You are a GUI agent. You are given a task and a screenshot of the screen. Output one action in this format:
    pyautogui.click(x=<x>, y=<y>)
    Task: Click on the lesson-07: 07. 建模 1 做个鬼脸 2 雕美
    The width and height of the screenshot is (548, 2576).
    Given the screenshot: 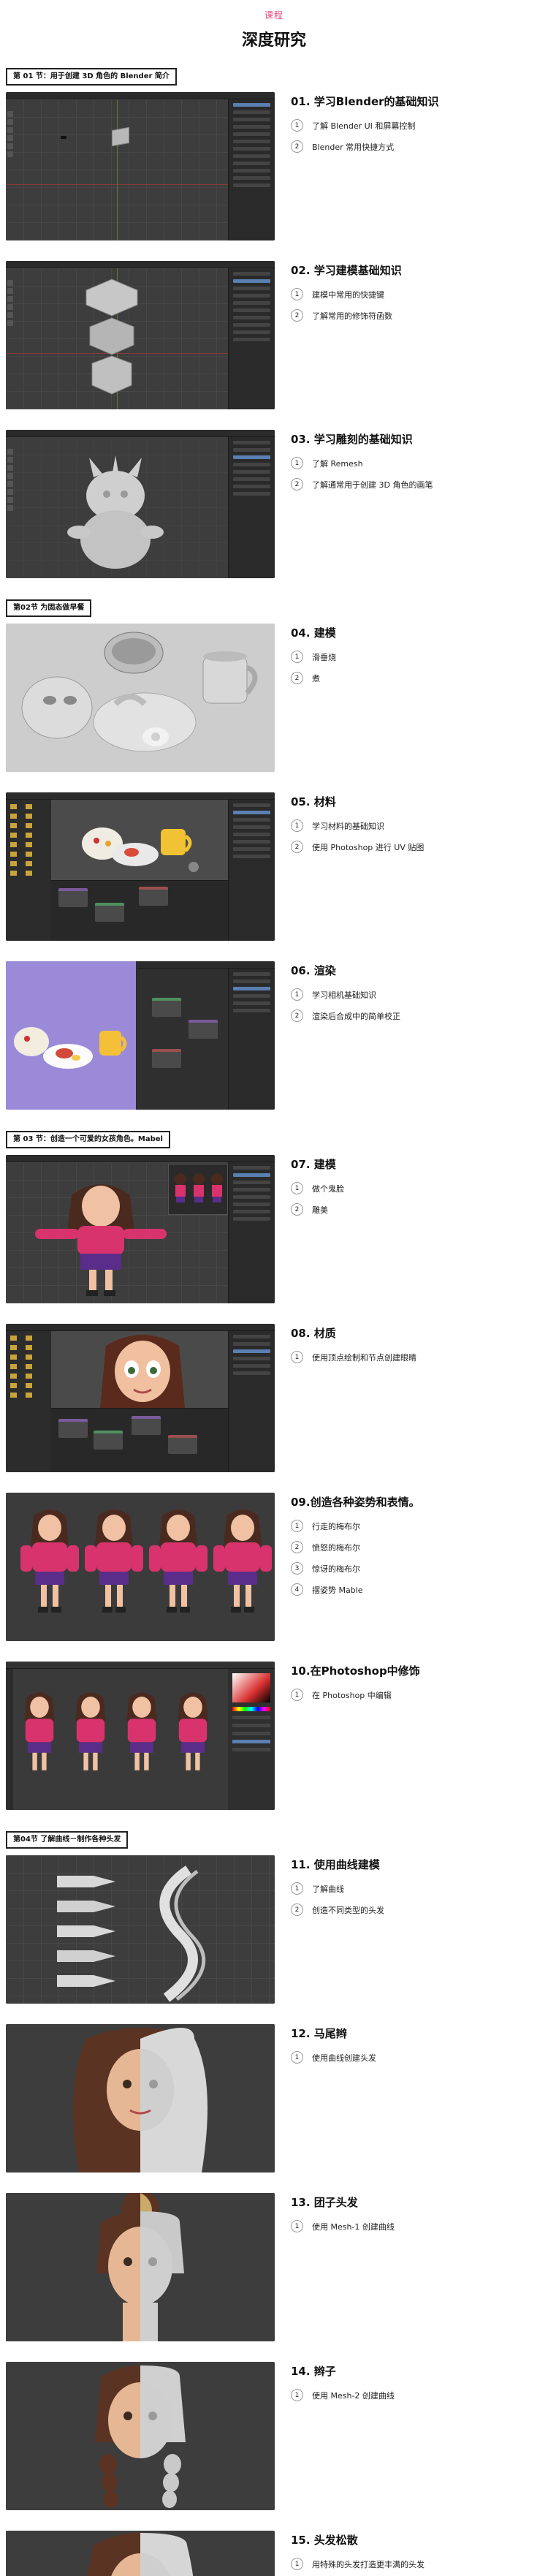 What is the action you would take?
    pyautogui.click(x=274, y=1229)
    